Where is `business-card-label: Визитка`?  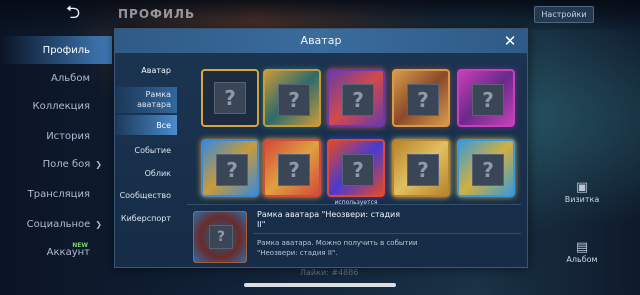
business-card-label: Визитка is located at coordinates (582, 199).